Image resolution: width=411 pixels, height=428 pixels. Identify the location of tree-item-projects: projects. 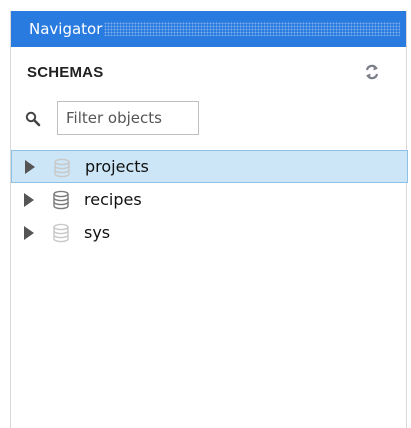
(209, 166).